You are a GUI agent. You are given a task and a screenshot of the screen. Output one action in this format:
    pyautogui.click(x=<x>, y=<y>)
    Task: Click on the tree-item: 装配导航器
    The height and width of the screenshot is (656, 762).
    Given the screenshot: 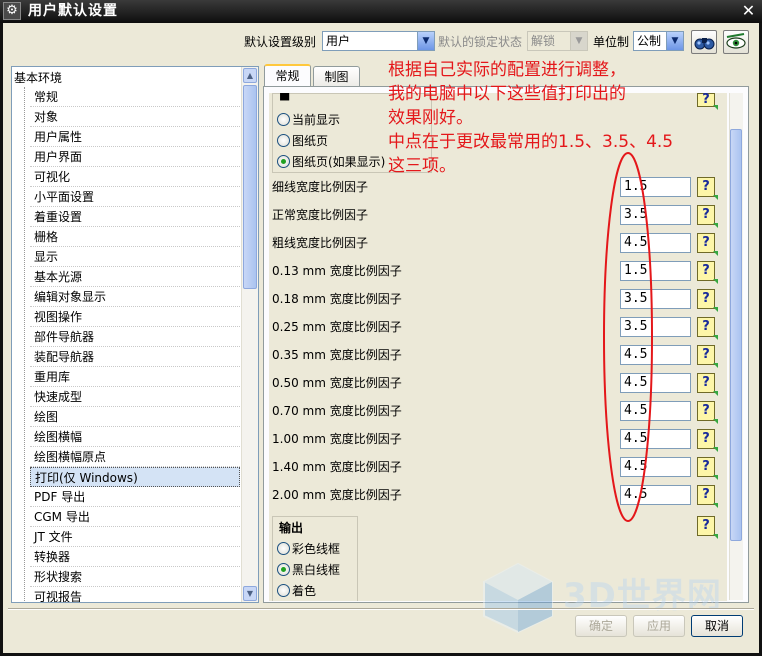 What is the action you would take?
    pyautogui.click(x=135, y=357)
    